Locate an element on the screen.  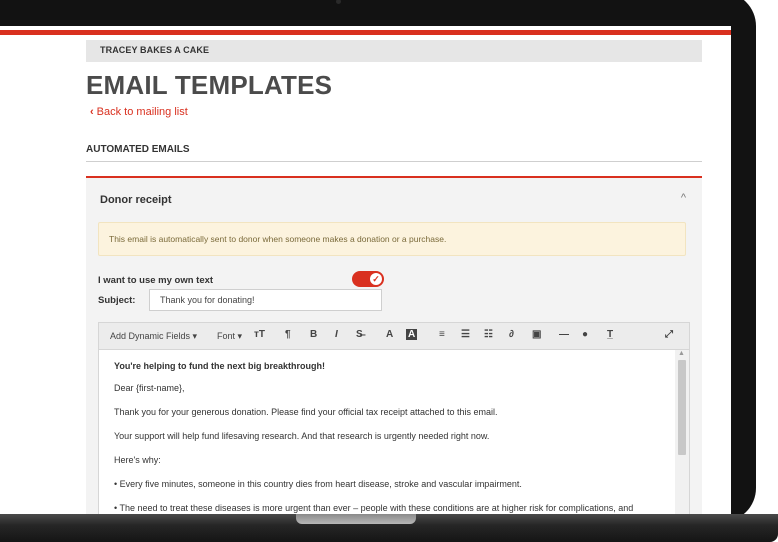
laptop-hinge-notch is located at coordinates (356, 519).